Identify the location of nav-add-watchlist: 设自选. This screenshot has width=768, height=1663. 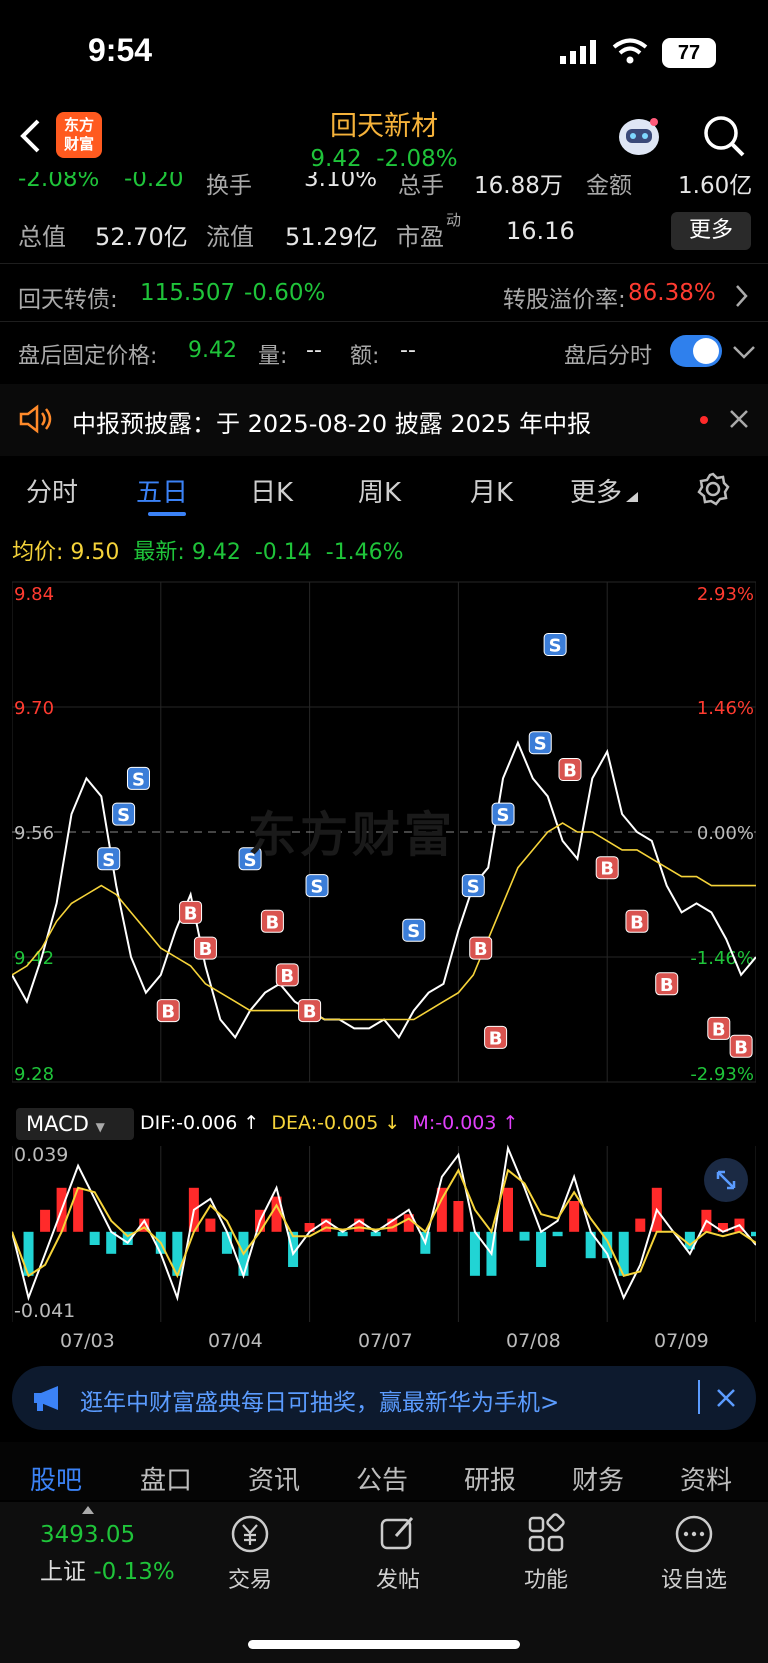
(694, 1553).